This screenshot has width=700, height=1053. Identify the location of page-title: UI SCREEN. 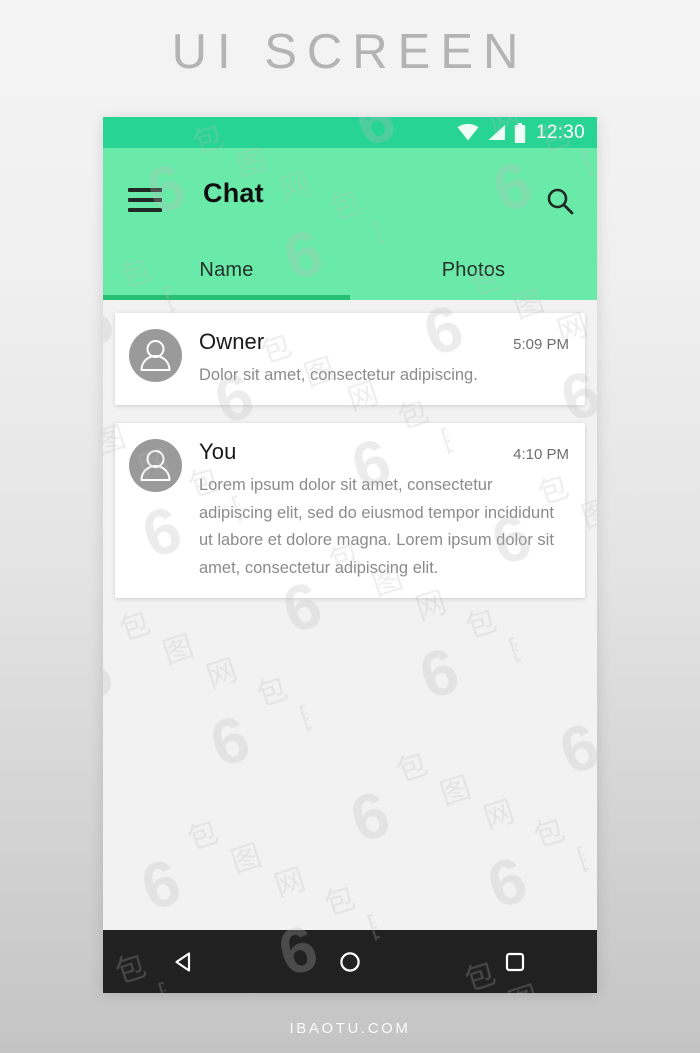
(350, 52).